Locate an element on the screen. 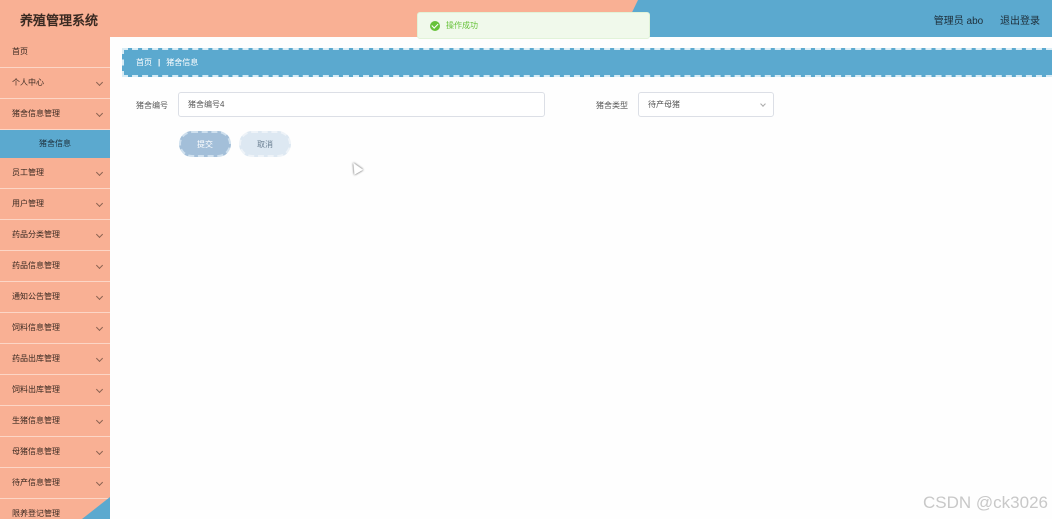  sidebar-item-label: 用户管理 is located at coordinates (28, 203).